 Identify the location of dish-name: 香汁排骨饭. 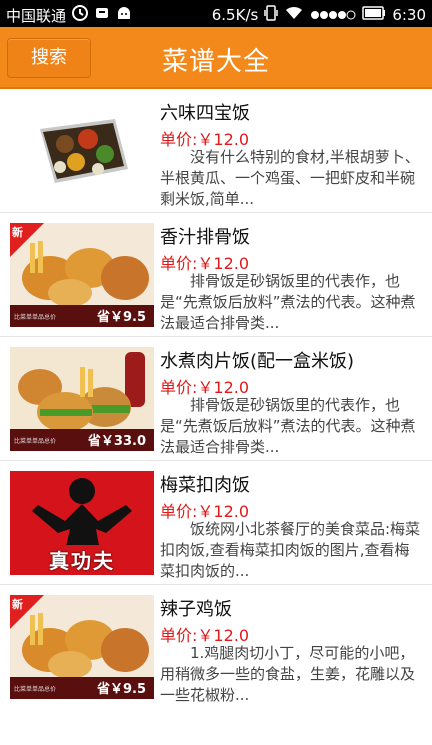
(205, 237).